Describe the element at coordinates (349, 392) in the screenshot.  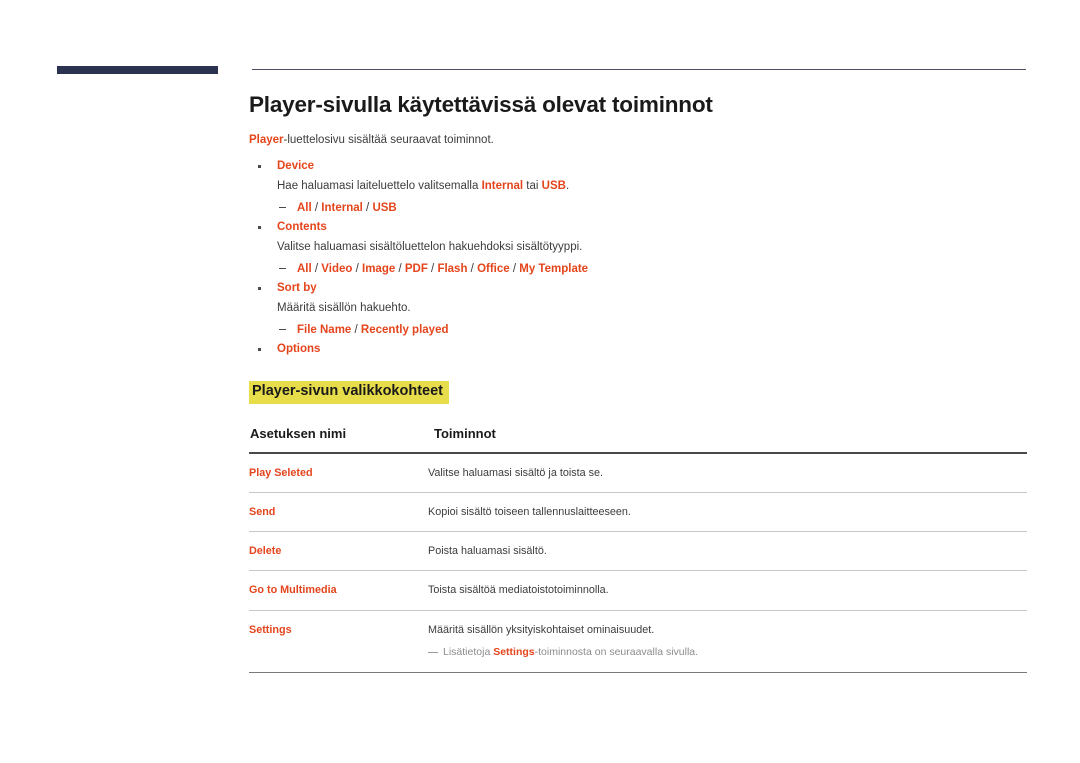
I see `section-heading: Player-sivun valikkokohteet` at that location.